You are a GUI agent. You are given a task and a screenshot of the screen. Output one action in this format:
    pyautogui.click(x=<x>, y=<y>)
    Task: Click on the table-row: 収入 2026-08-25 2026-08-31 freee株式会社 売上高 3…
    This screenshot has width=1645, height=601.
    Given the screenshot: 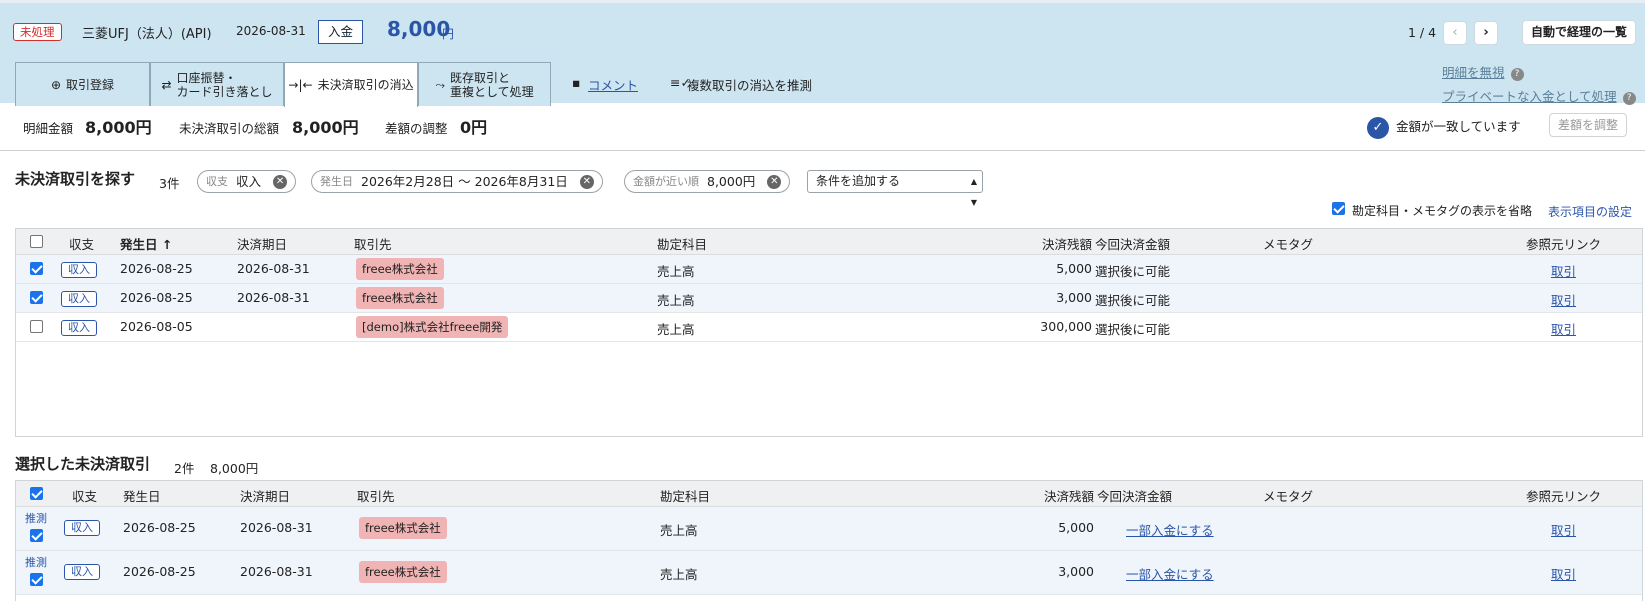 What is the action you would take?
    pyautogui.click(x=829, y=298)
    